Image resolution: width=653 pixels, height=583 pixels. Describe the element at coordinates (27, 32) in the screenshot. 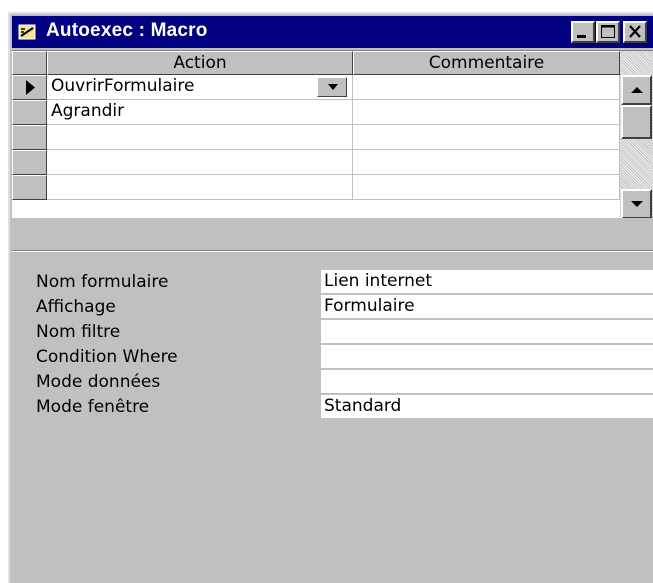

I see `macro-icon` at that location.